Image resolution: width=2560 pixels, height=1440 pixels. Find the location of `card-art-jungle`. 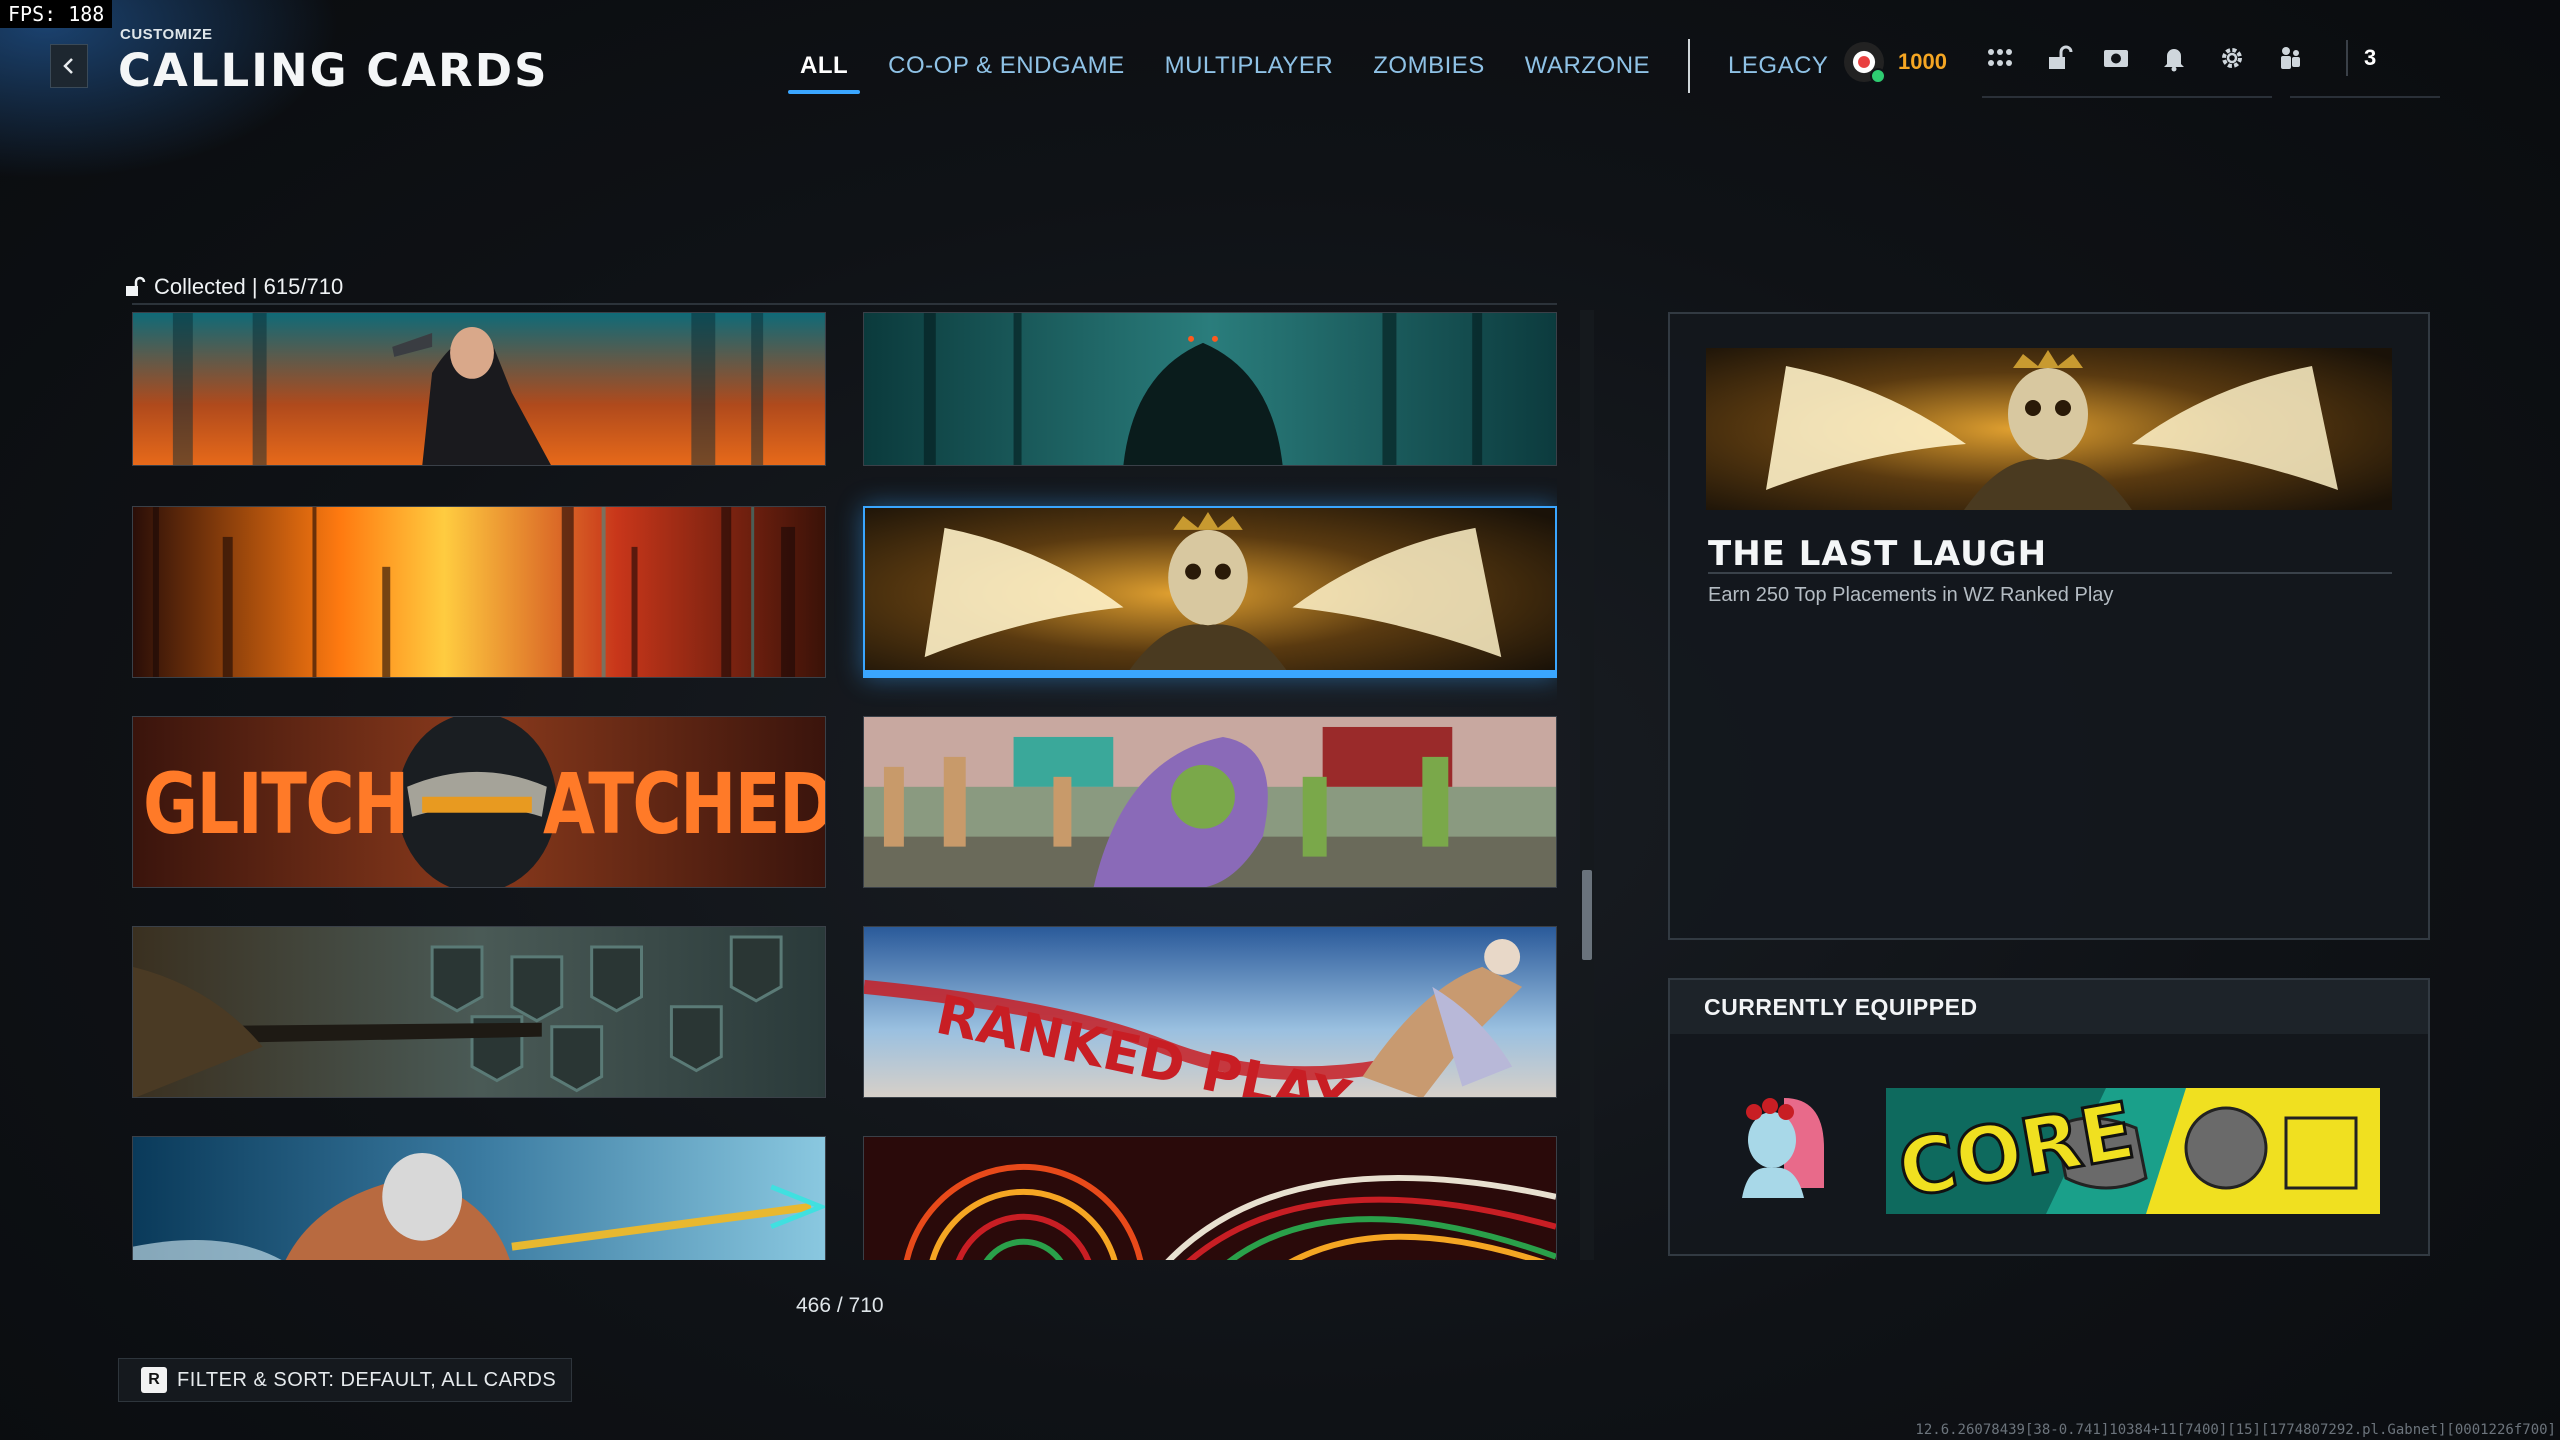

card-art-jungle is located at coordinates (1210, 389).